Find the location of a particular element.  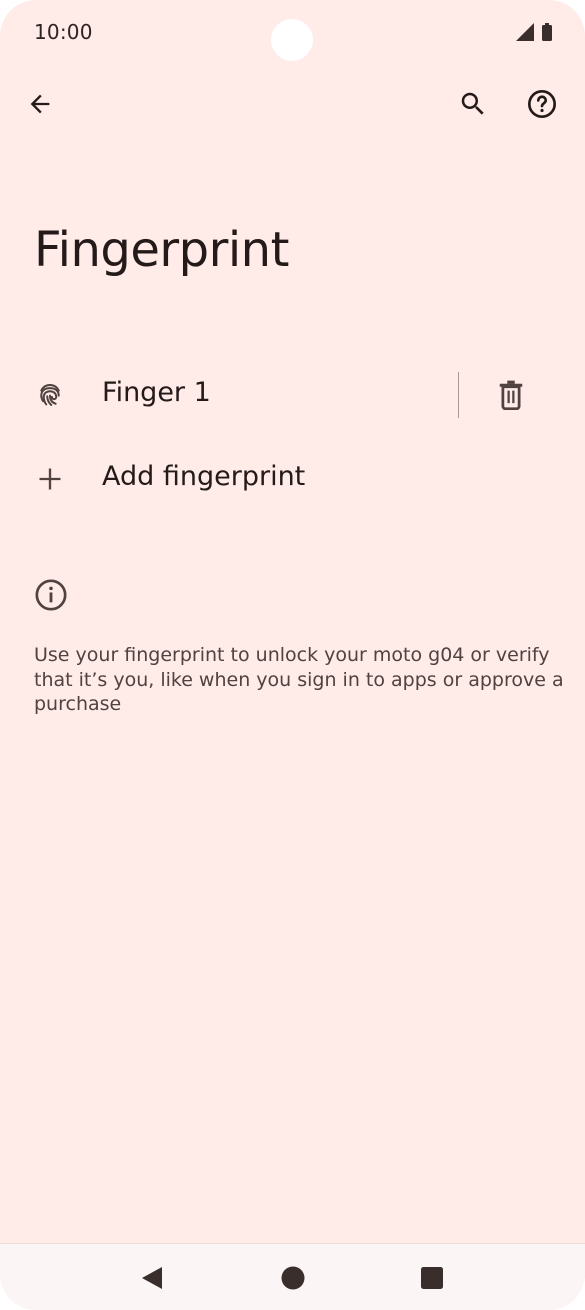

recents-square-icon is located at coordinates (432, 1278).